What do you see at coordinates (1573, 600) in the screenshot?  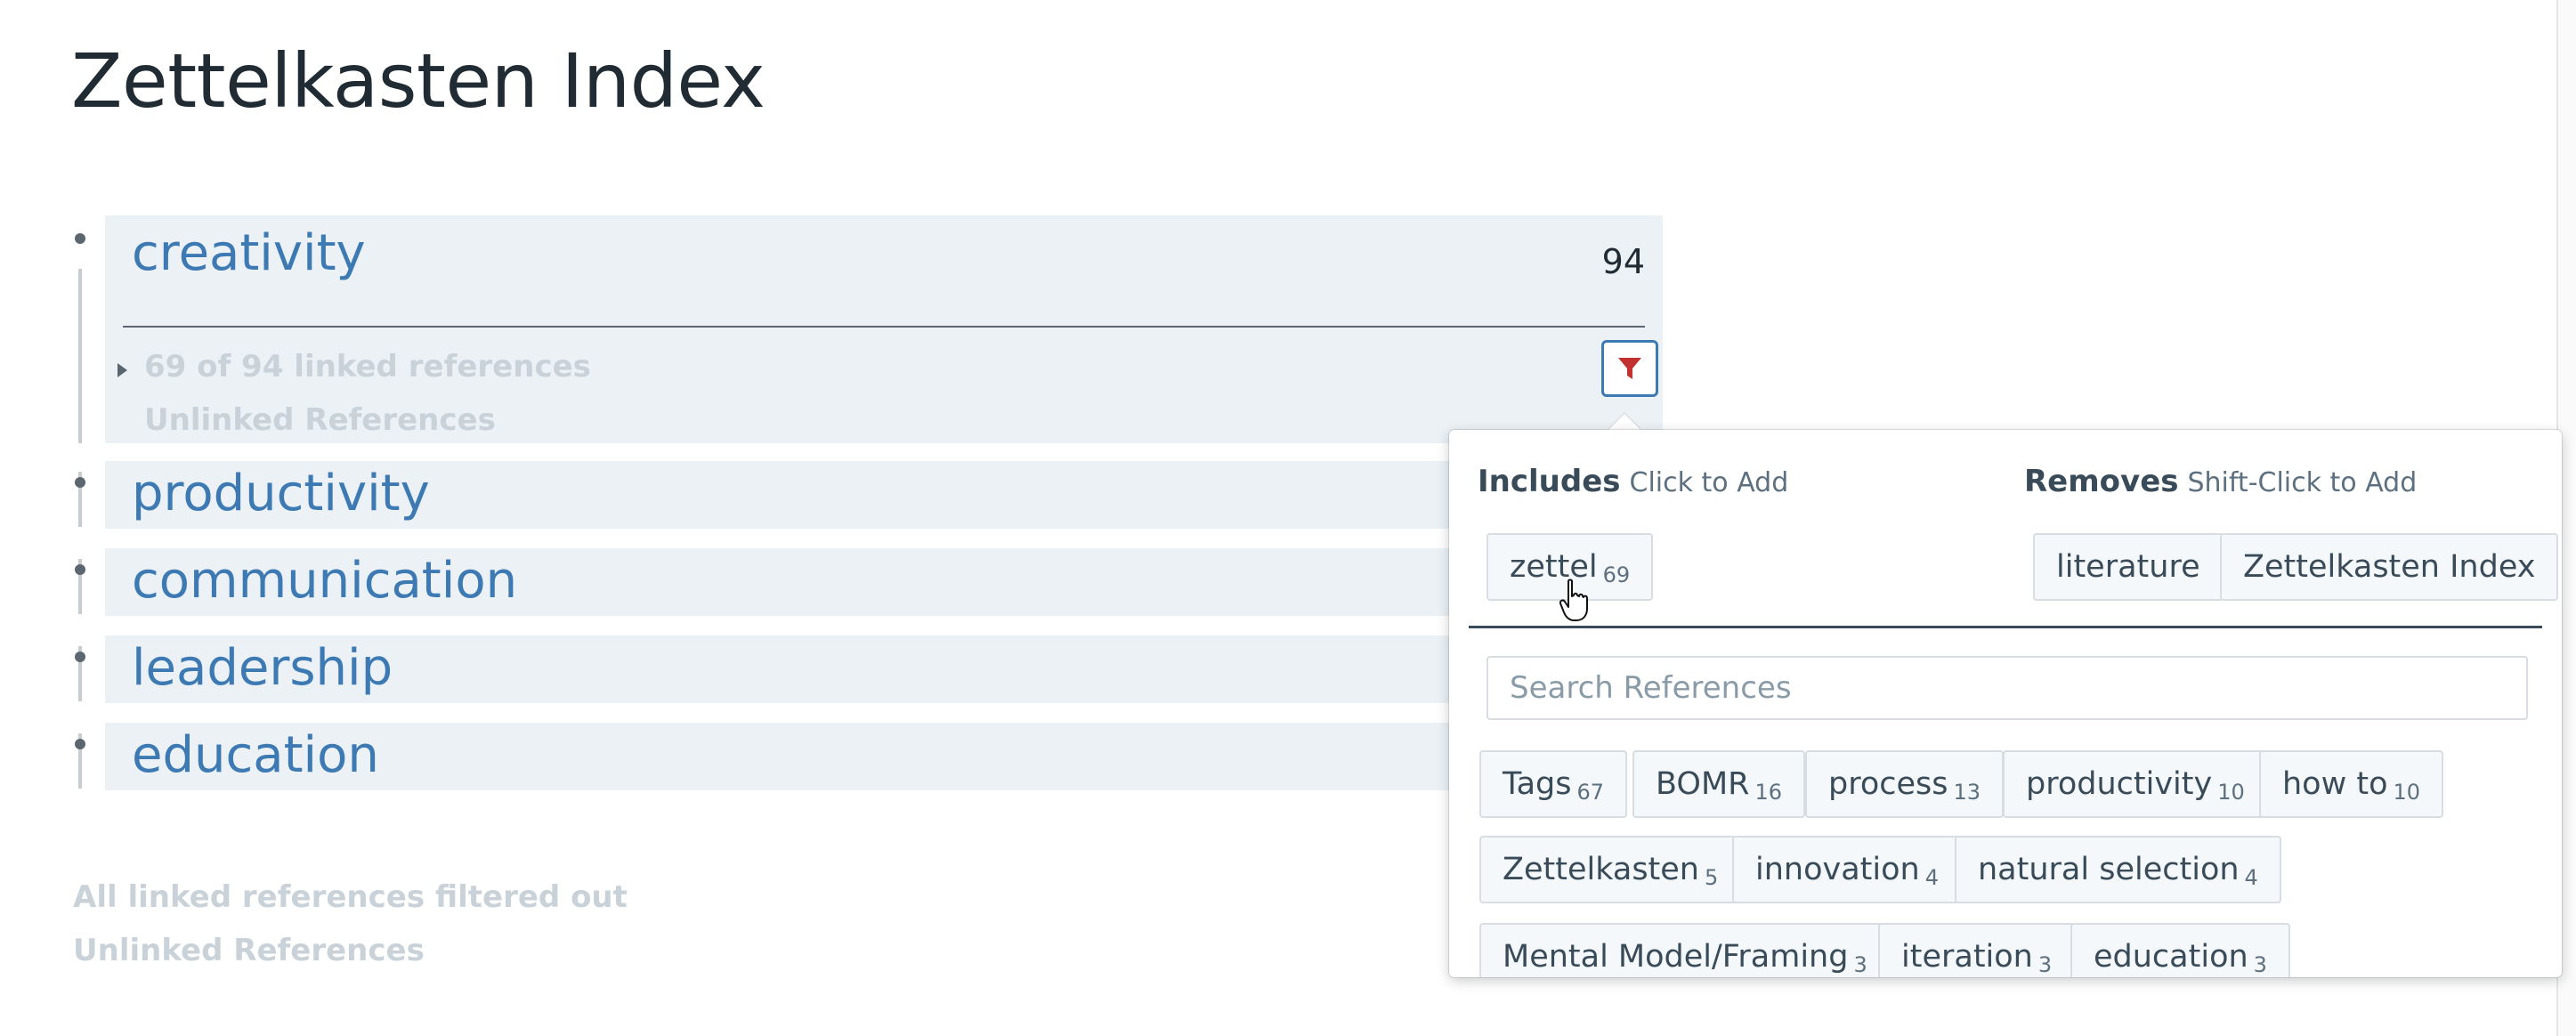 I see `hand-pointer-icon` at bounding box center [1573, 600].